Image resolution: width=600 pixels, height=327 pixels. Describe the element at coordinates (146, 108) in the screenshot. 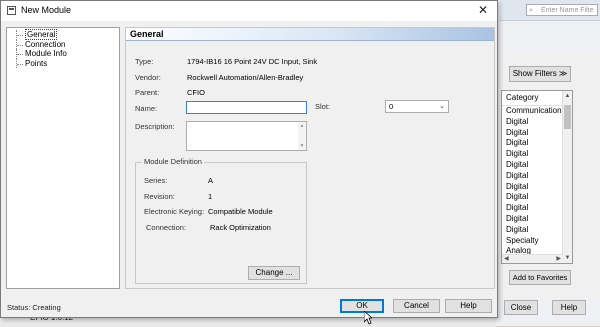

I see `name-label: Name:` at that location.